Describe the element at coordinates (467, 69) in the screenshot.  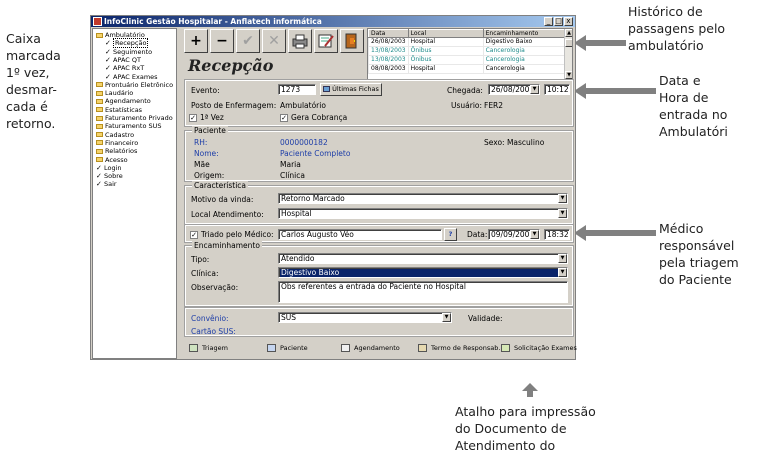
I see `history-row: 08/08/2003 Hospital Cancerologia` at that location.